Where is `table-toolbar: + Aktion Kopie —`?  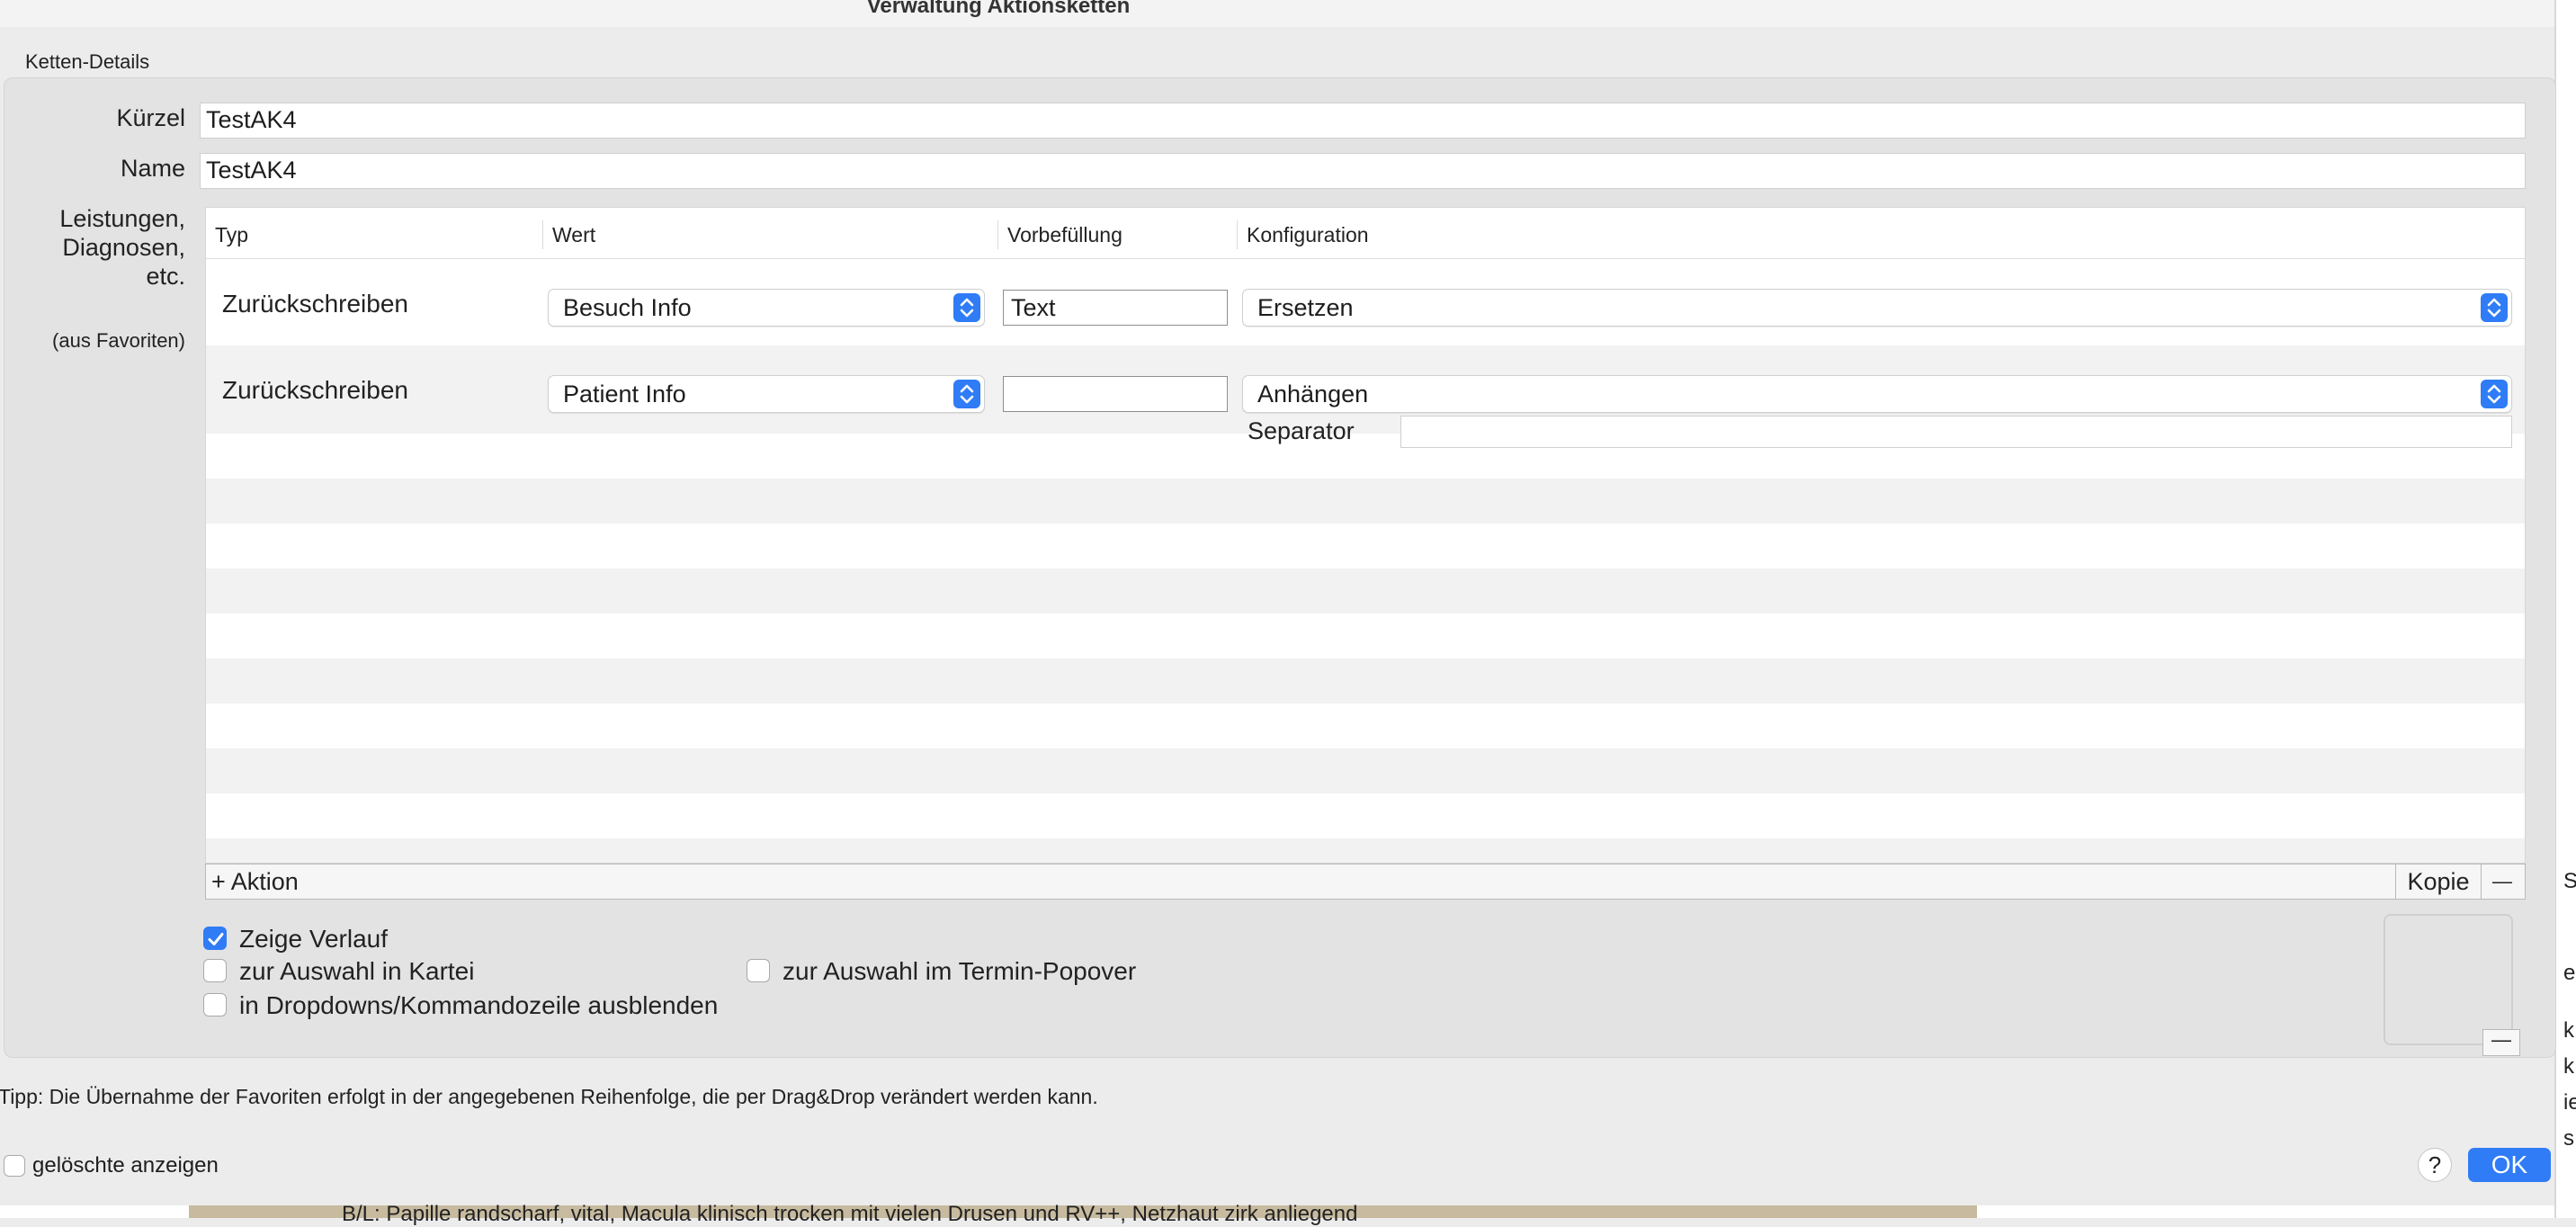
table-toolbar: + Aktion Kopie — is located at coordinates (1365, 882).